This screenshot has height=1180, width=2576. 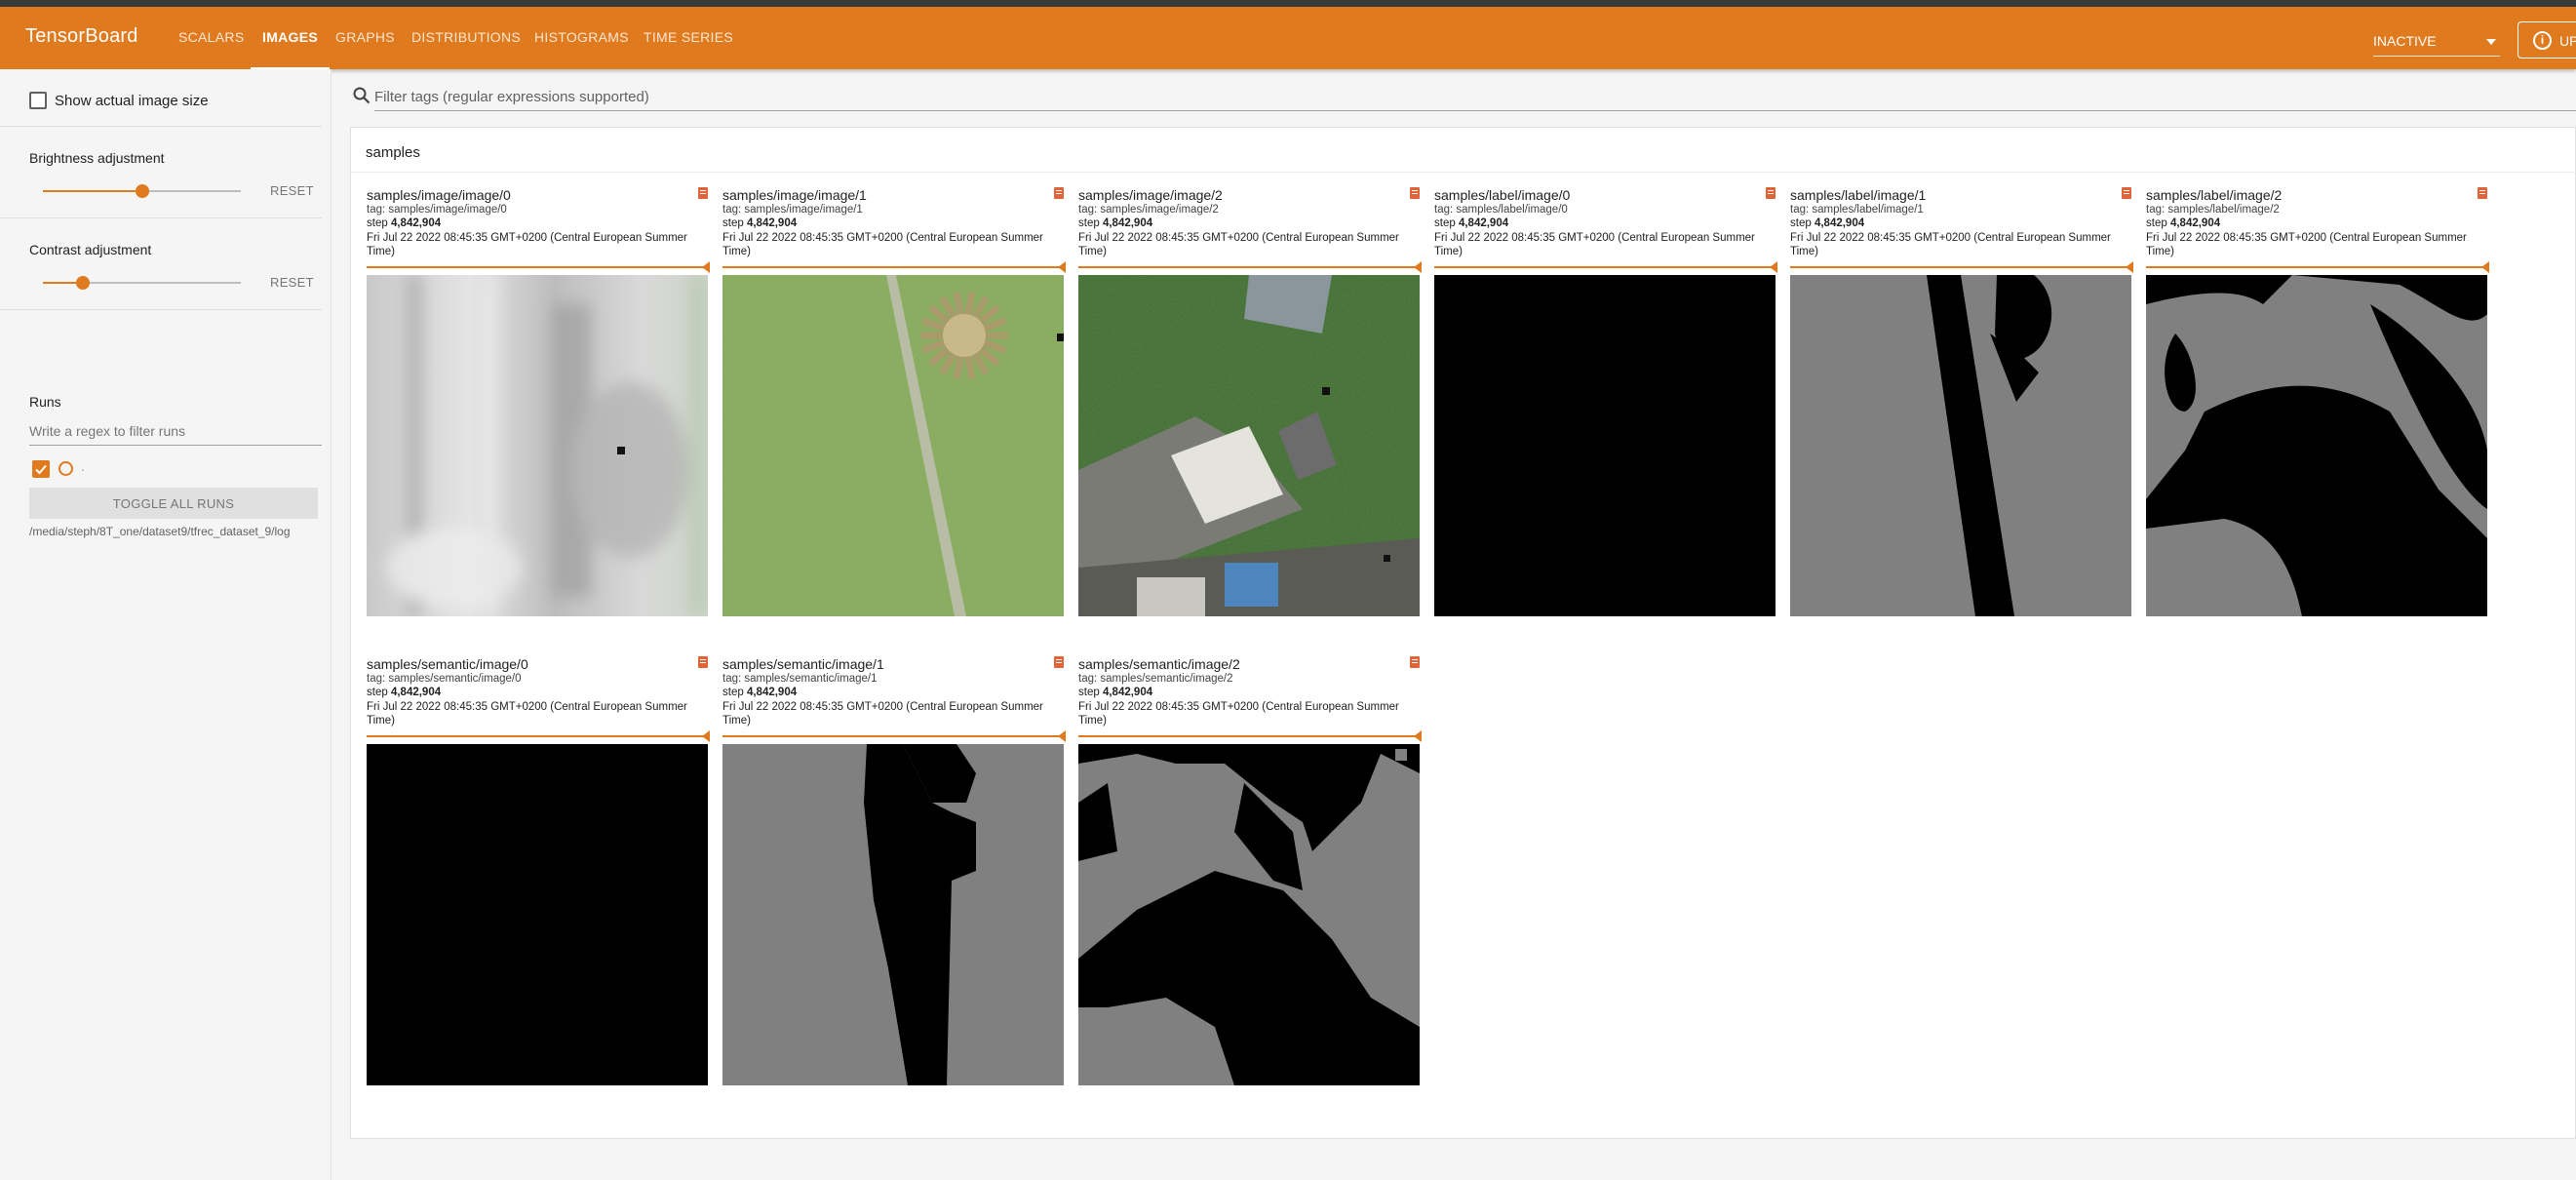 What do you see at coordinates (1858, 195) in the screenshot?
I see `panel-title: samples/label/image/1` at bounding box center [1858, 195].